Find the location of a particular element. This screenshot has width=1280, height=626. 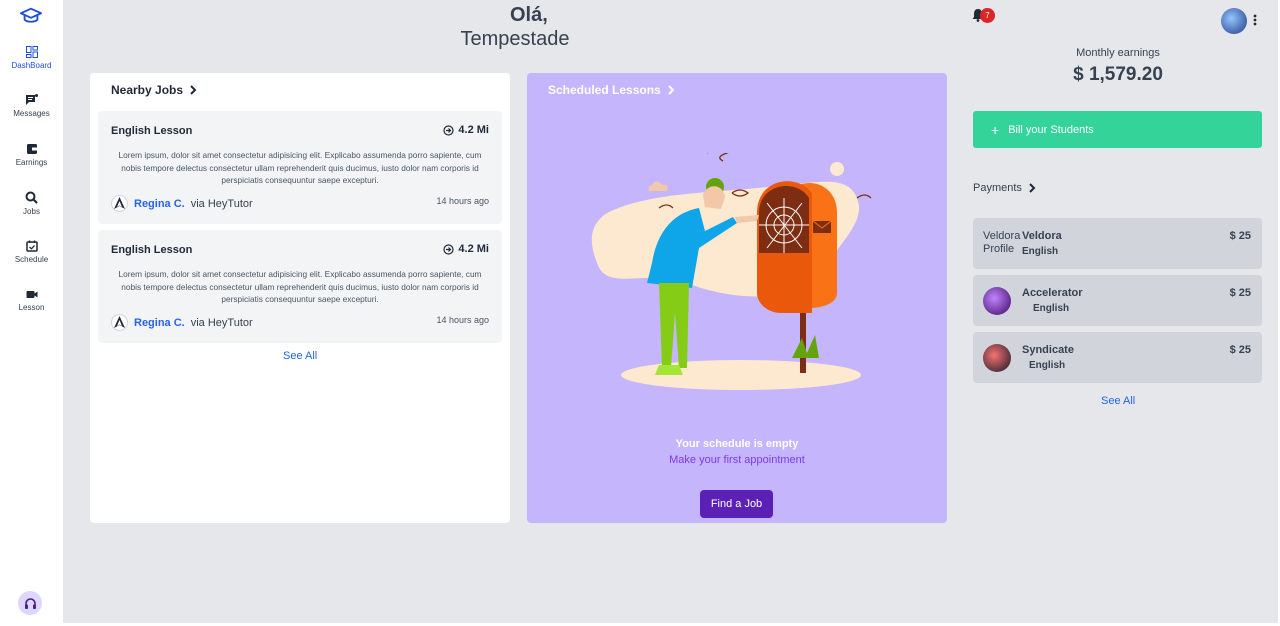

payment-name: Accelerator is located at coordinates (1052, 293).